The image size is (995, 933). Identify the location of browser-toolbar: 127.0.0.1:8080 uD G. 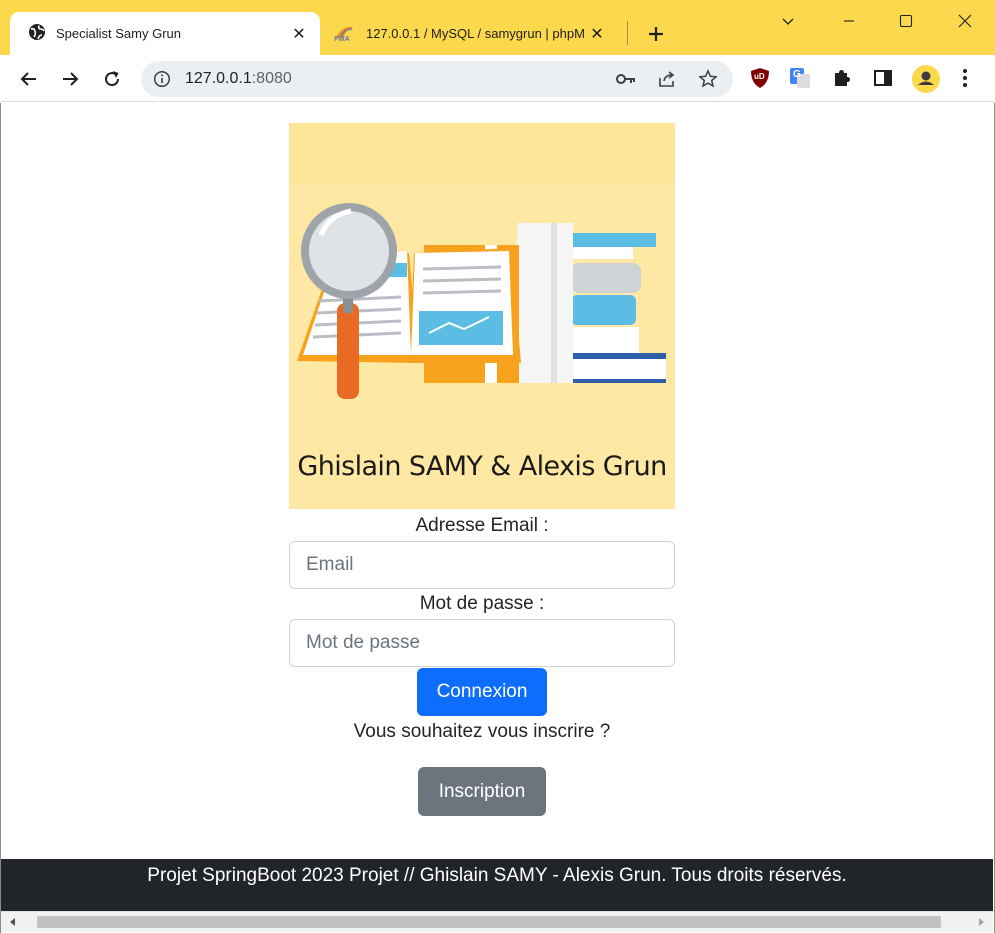
(497, 78).